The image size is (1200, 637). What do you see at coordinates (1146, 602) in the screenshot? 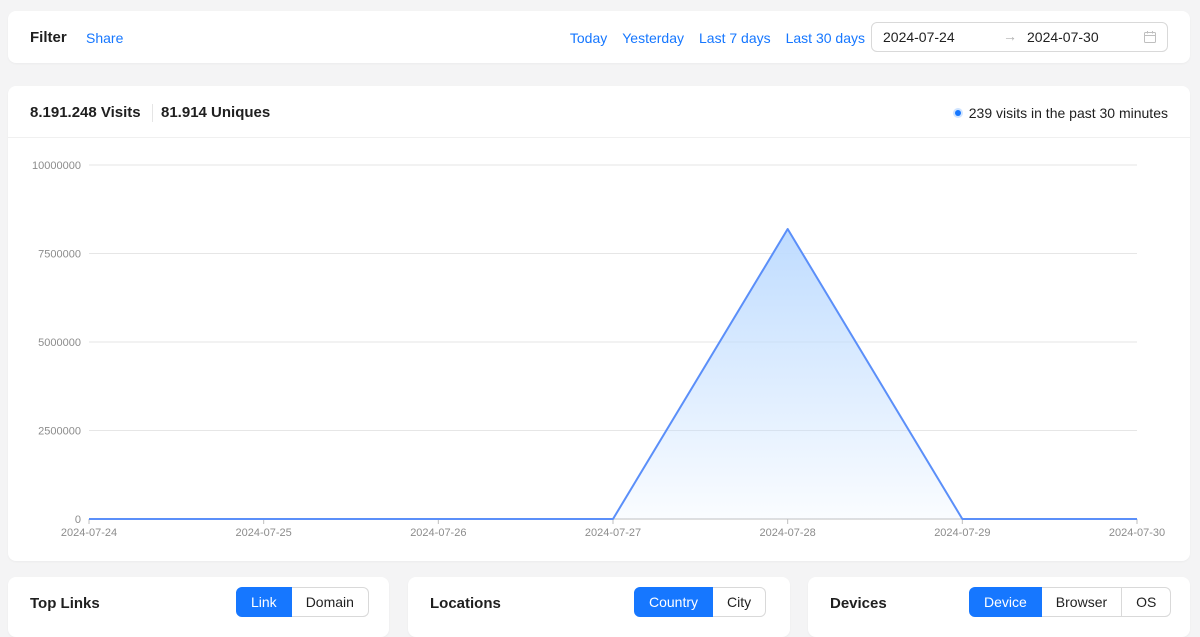
I see `tab-os: OS` at bounding box center [1146, 602].